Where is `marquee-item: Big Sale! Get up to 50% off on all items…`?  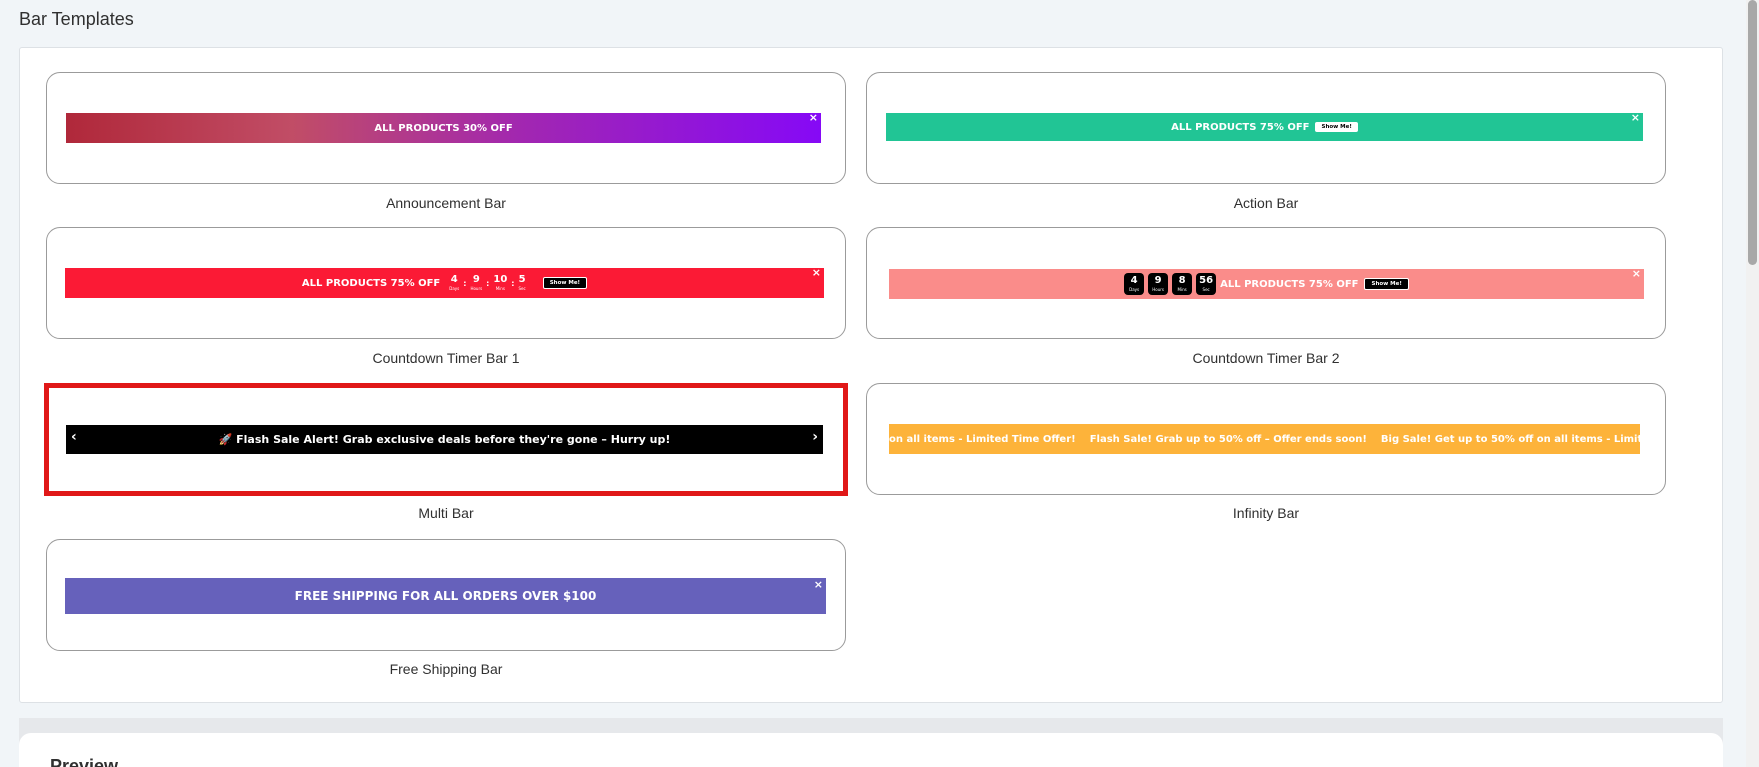
marquee-item: Big Sale! Get up to 50% off on all items… is located at coordinates (1510, 439).